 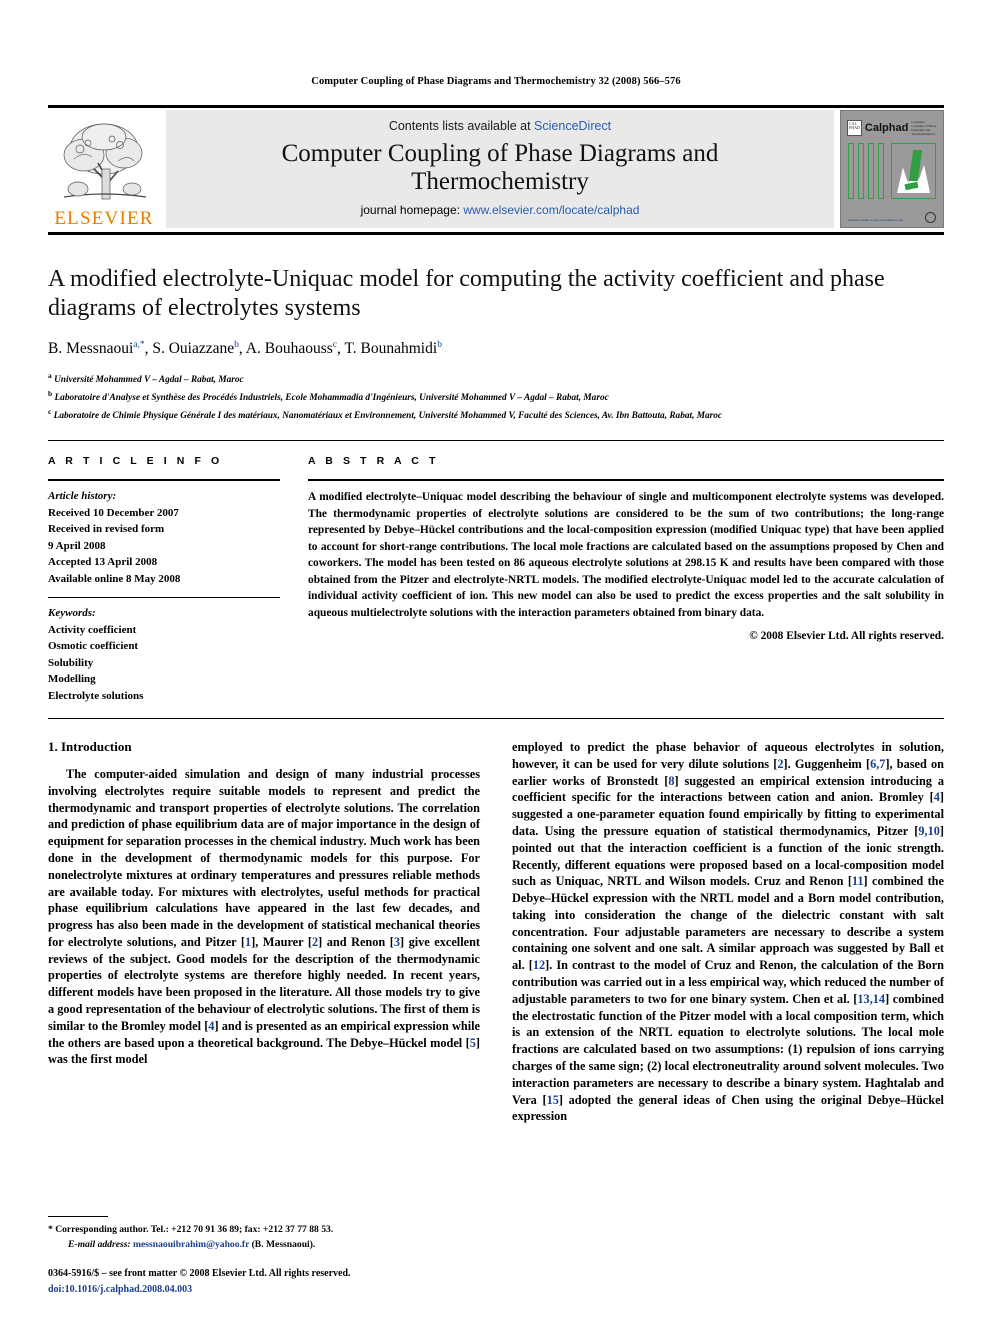 What do you see at coordinates (877, 764) in the screenshot?
I see `citation-ref: 6,7` at bounding box center [877, 764].